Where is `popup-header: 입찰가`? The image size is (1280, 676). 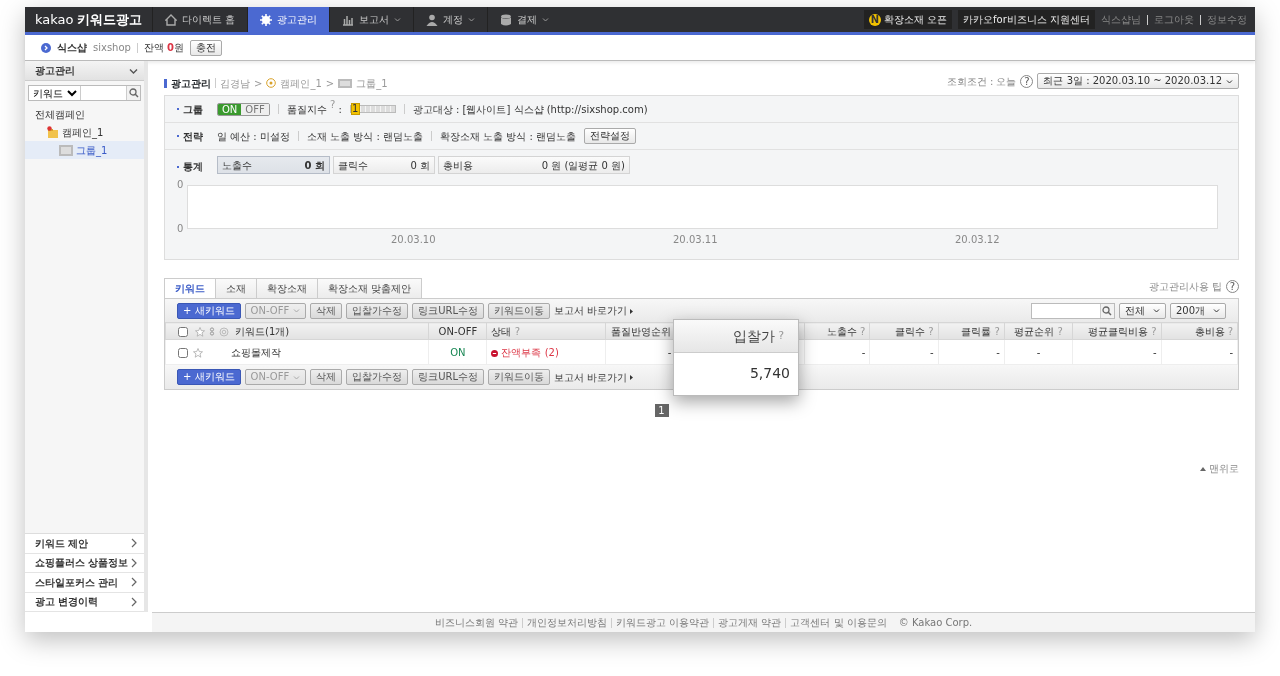
popup-header: 입찰가 is located at coordinates (754, 336).